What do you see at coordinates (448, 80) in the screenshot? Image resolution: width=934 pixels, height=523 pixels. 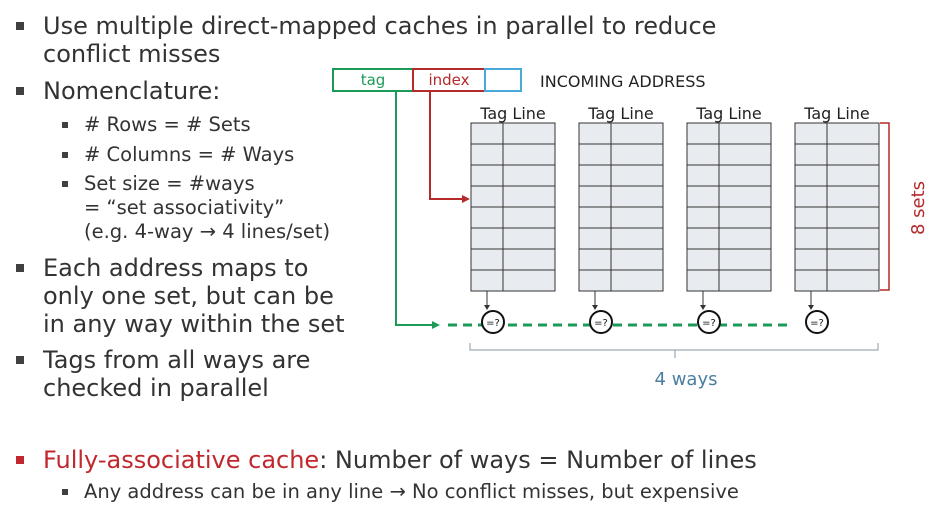 I see `address-index-label: index` at bounding box center [448, 80].